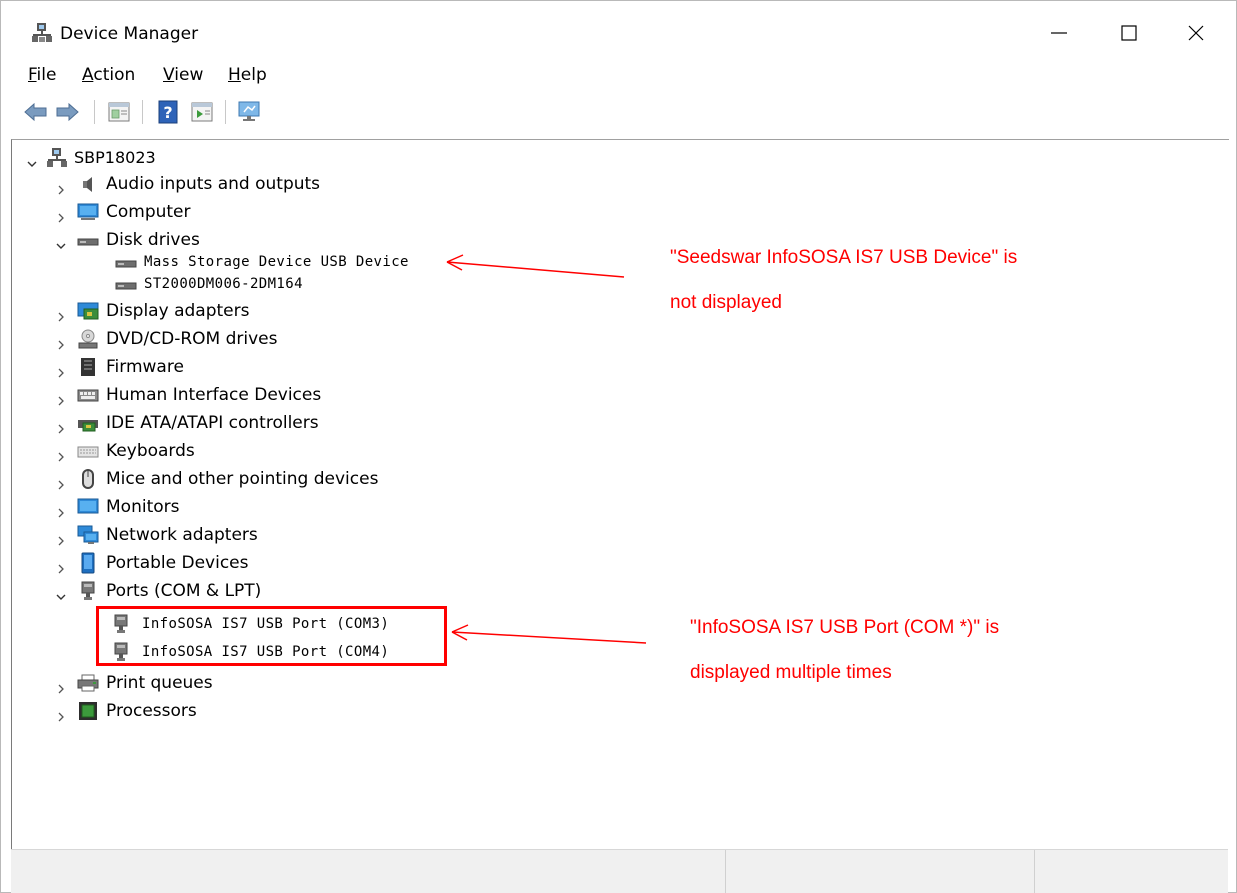 The height and width of the screenshot is (893, 1237). What do you see at coordinates (88, 479) in the screenshot?
I see `mouse-icon` at bounding box center [88, 479].